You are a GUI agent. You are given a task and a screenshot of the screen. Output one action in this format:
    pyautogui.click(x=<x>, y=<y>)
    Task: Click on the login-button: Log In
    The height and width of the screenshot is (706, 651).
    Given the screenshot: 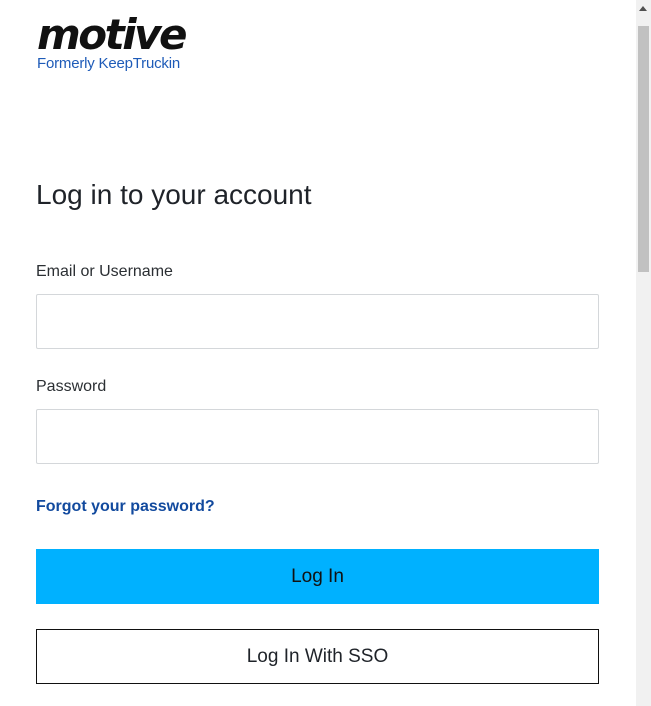 What is the action you would take?
    pyautogui.click(x=317, y=576)
    